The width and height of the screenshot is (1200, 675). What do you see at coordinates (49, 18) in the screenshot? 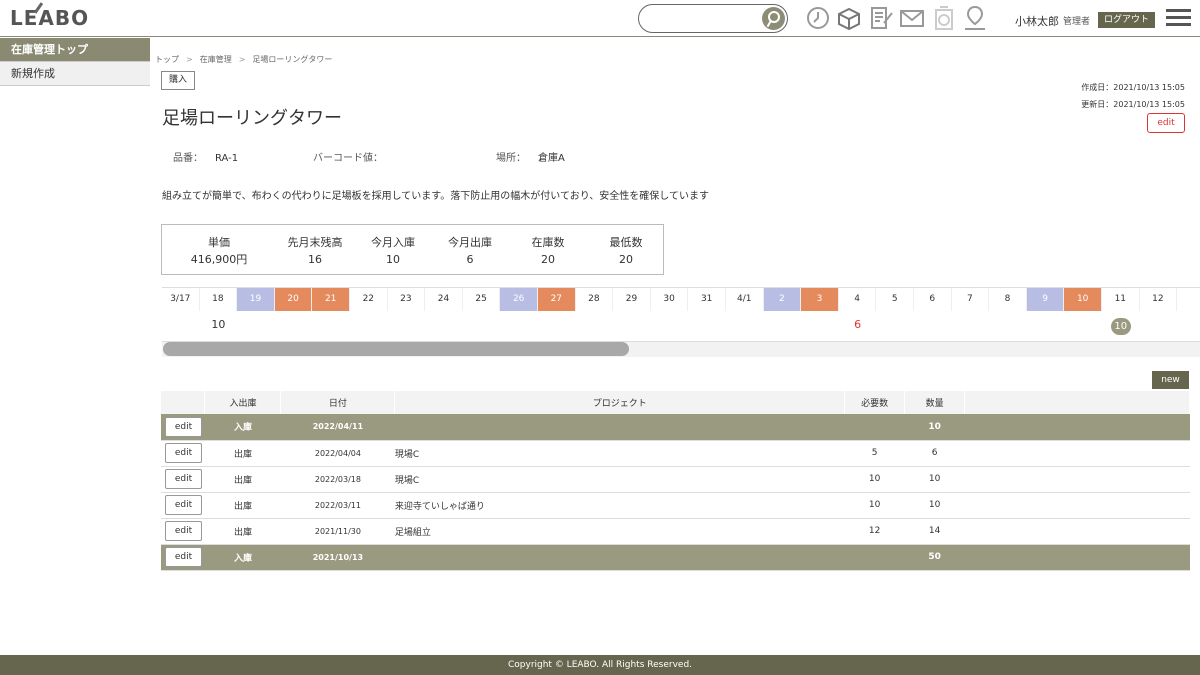
I see `leabo-logo: LEABO` at bounding box center [49, 18].